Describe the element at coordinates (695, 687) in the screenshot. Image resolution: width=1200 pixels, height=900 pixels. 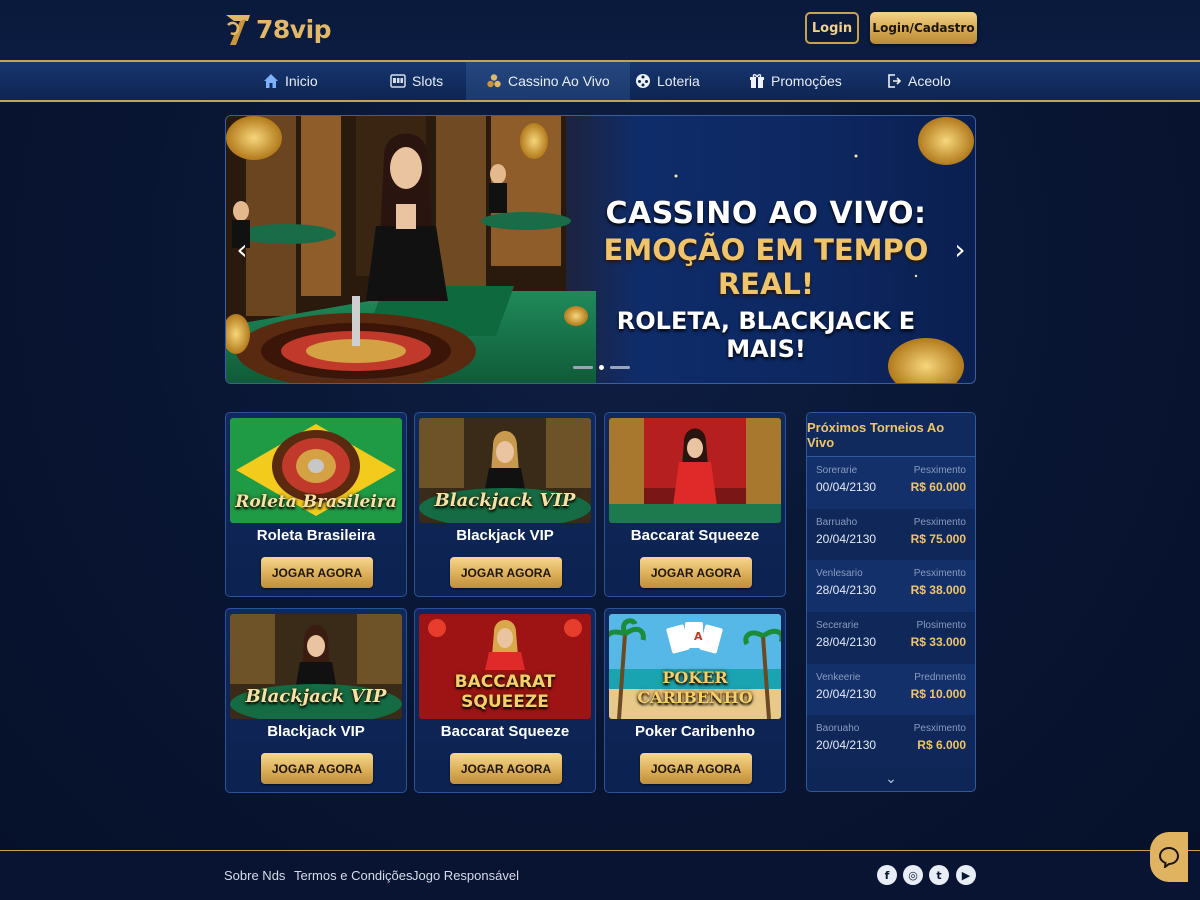
I see `thumbnail-title: POKER CARIBENHO` at that location.